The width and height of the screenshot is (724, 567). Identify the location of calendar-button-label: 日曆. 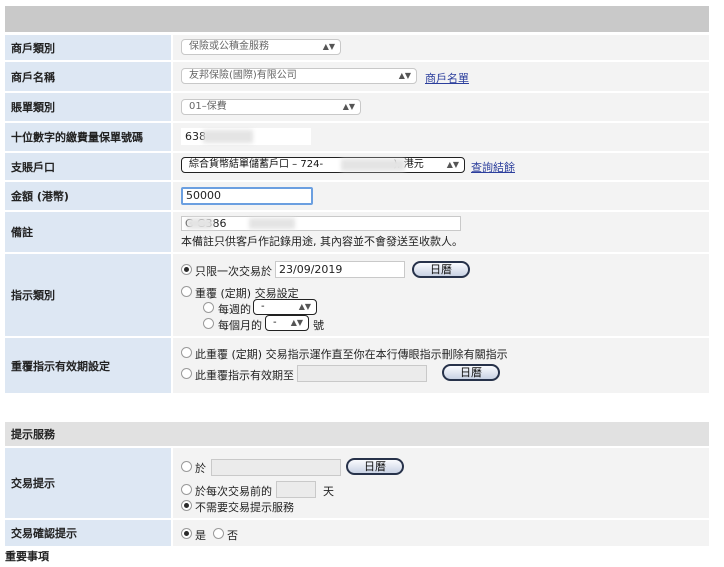
(441, 269).